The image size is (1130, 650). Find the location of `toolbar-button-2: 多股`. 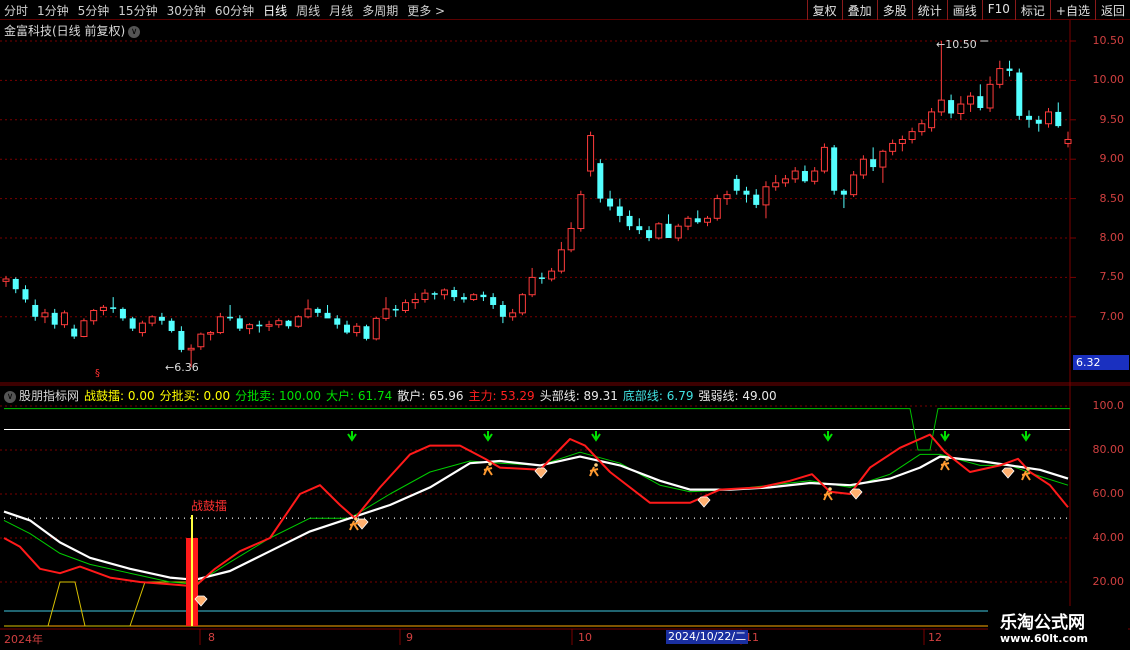

toolbar-button-2: 多股 is located at coordinates (894, 10).